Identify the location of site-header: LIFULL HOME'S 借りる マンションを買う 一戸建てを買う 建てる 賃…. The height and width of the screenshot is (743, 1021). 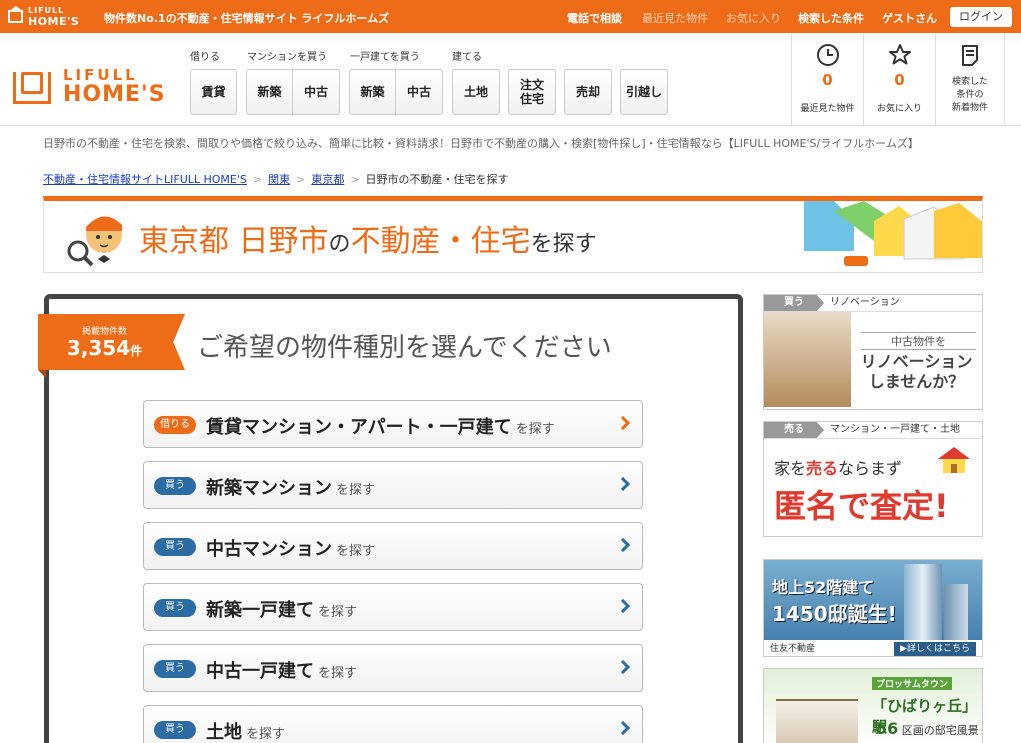
(510, 79).